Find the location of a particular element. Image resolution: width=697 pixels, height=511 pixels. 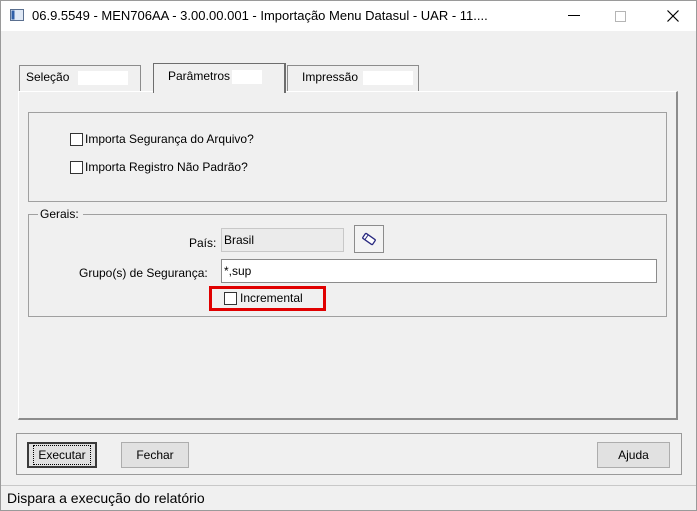

button-bar is located at coordinates (349, 454).